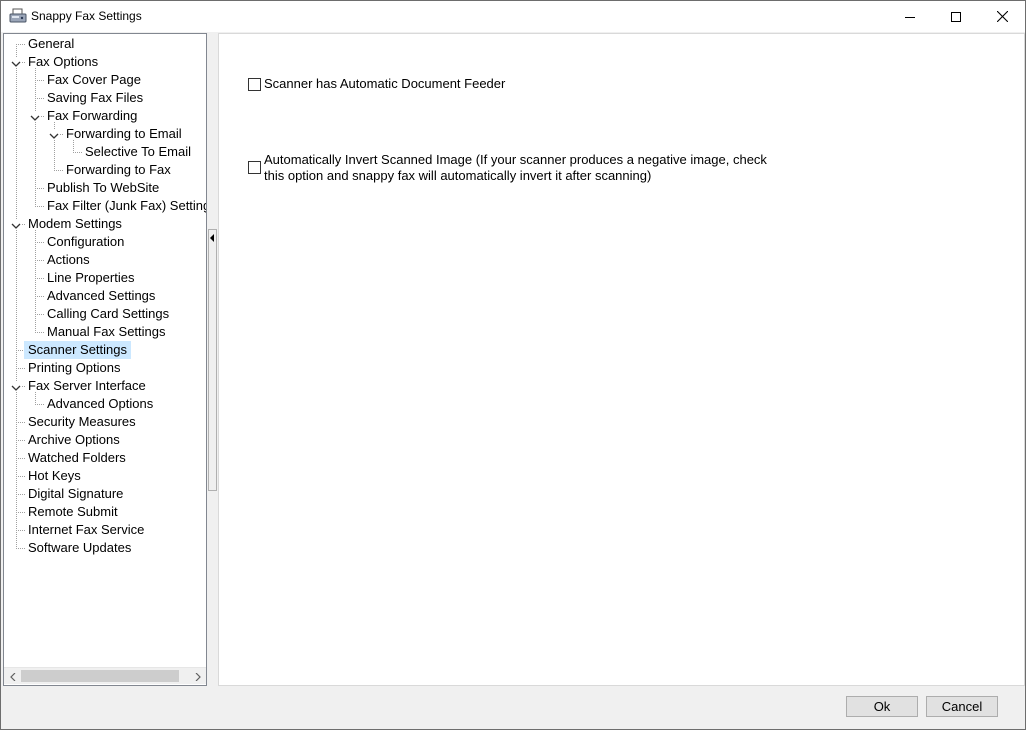 The height and width of the screenshot is (730, 1026). I want to click on scroll-left-button, so click(12, 676).